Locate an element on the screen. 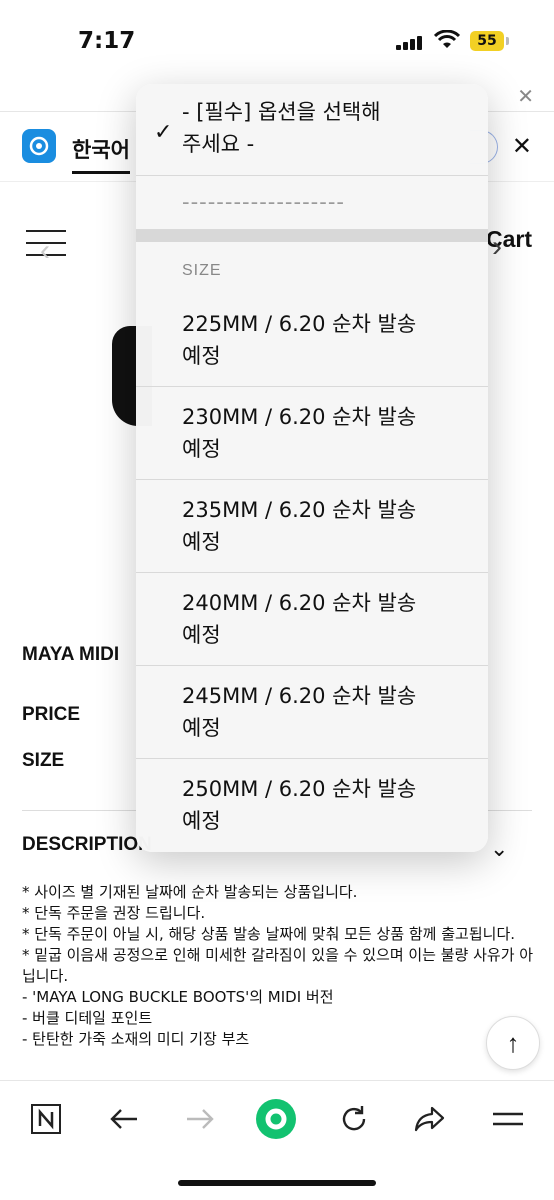 Image resolution: width=554 pixels, height=1200 pixels. description-line: - 버클 디테일 포인트 is located at coordinates (87, 1018).